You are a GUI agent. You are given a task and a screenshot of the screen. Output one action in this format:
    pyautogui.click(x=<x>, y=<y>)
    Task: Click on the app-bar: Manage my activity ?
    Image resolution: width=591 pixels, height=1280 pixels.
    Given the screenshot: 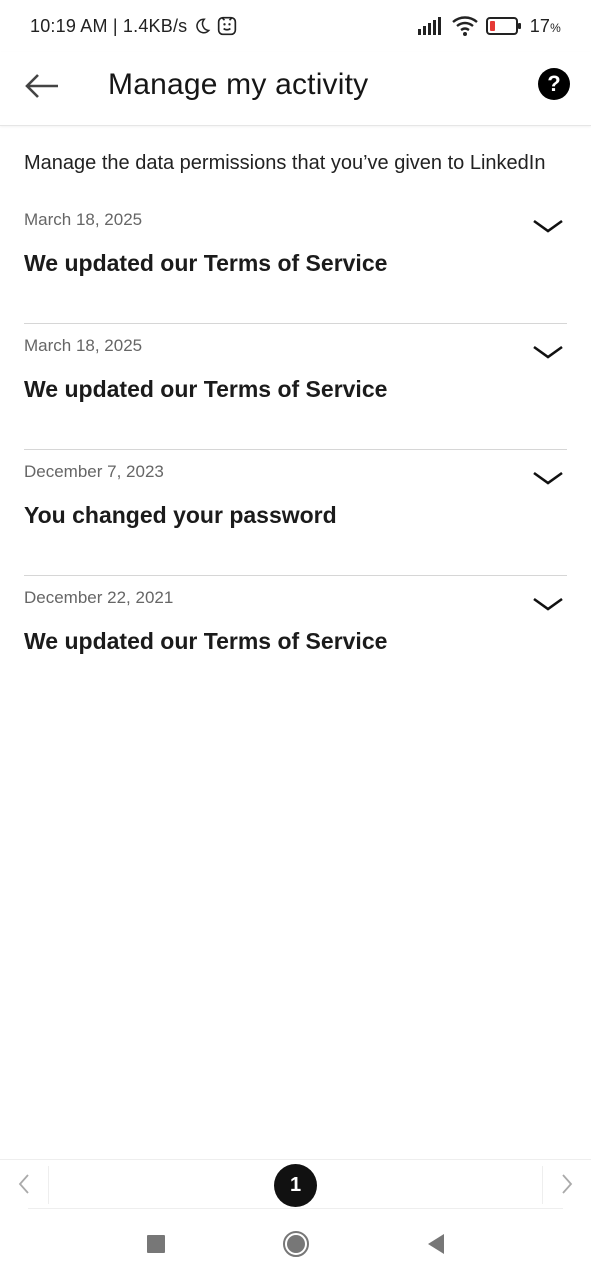 What is the action you would take?
    pyautogui.click(x=295, y=89)
    